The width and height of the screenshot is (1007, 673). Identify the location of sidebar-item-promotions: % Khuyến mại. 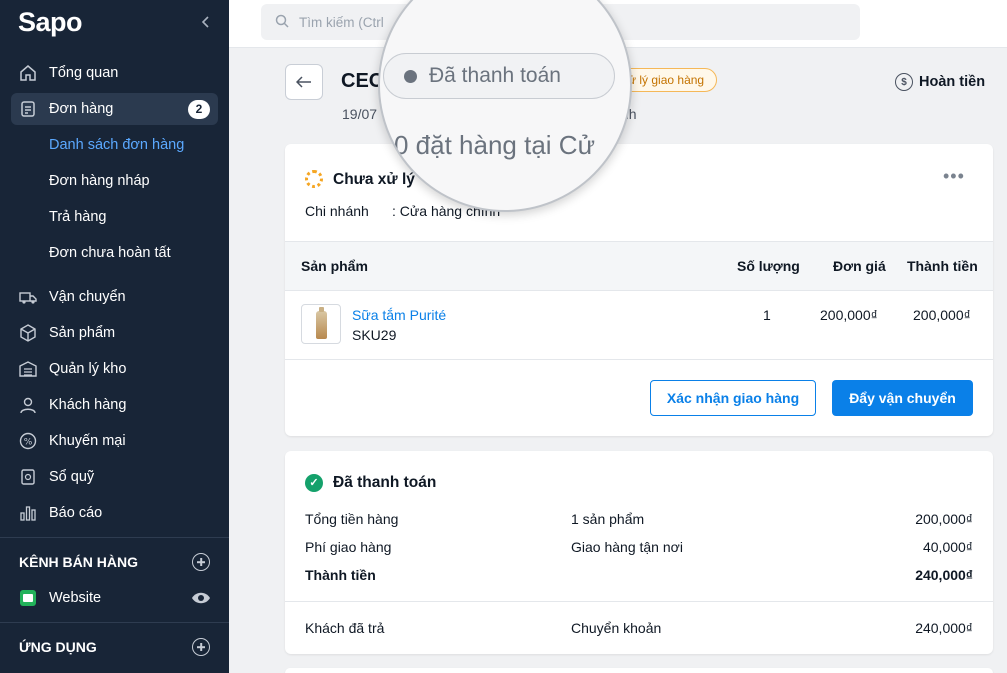
(114, 441).